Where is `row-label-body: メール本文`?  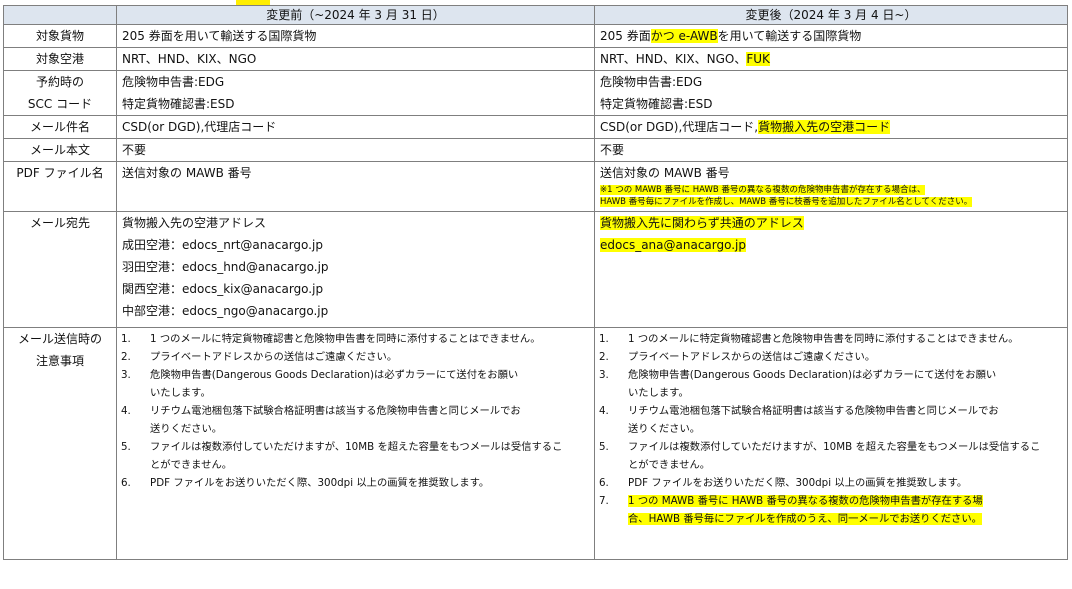 row-label-body: メール本文 is located at coordinates (60, 150).